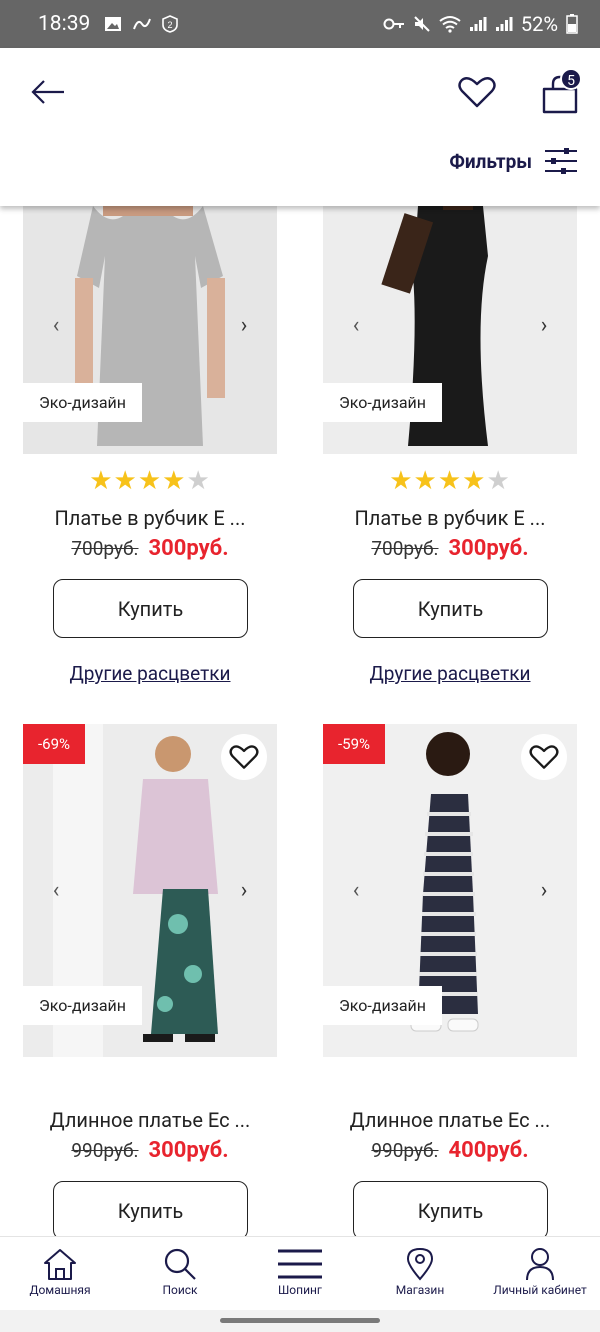 The width and height of the screenshot is (600, 1332). I want to click on two-badge-icon: 2, so click(170, 24).